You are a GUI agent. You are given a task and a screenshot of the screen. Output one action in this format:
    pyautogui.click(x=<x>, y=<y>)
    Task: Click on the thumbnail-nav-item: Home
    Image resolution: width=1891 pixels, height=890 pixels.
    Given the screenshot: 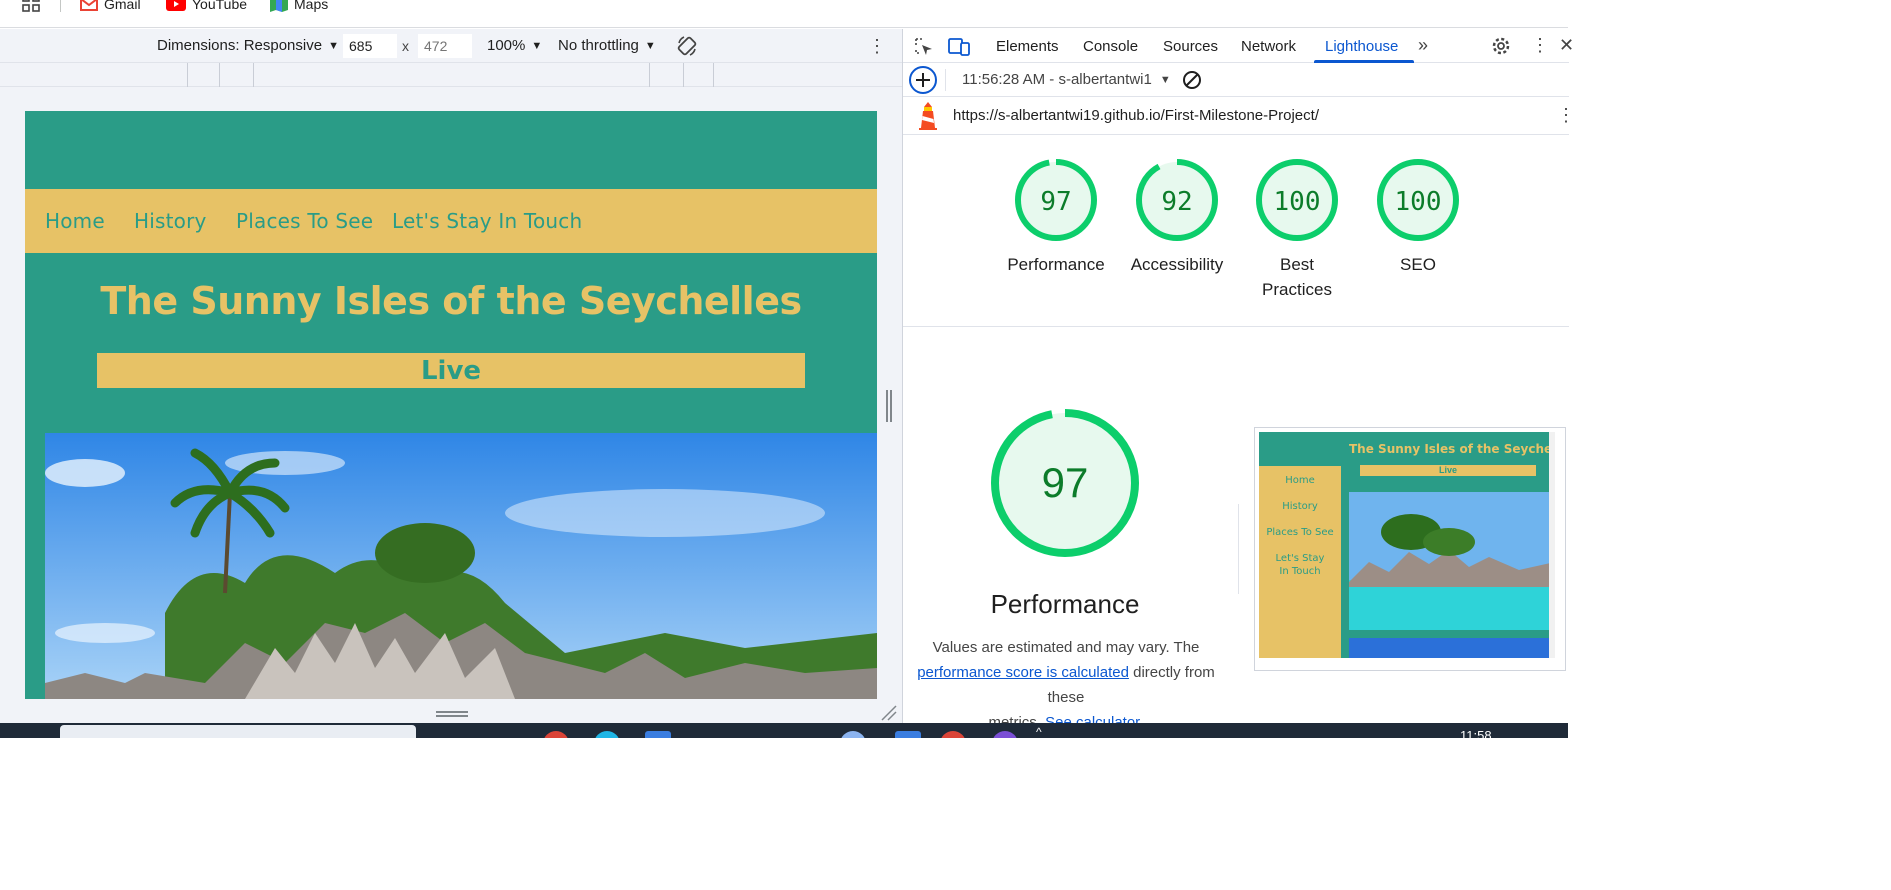 What is the action you would take?
    pyautogui.click(x=1300, y=480)
    